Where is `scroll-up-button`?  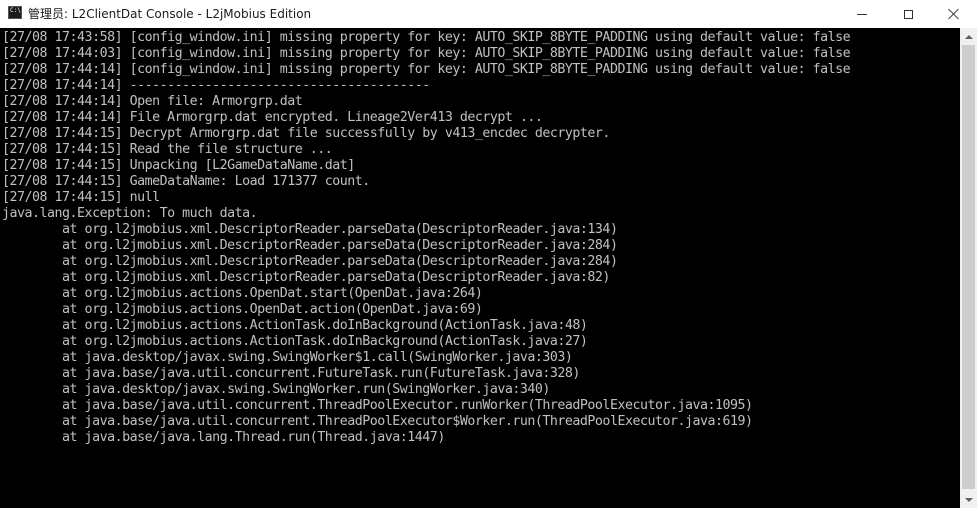 scroll-up-button is located at coordinates (968, 36).